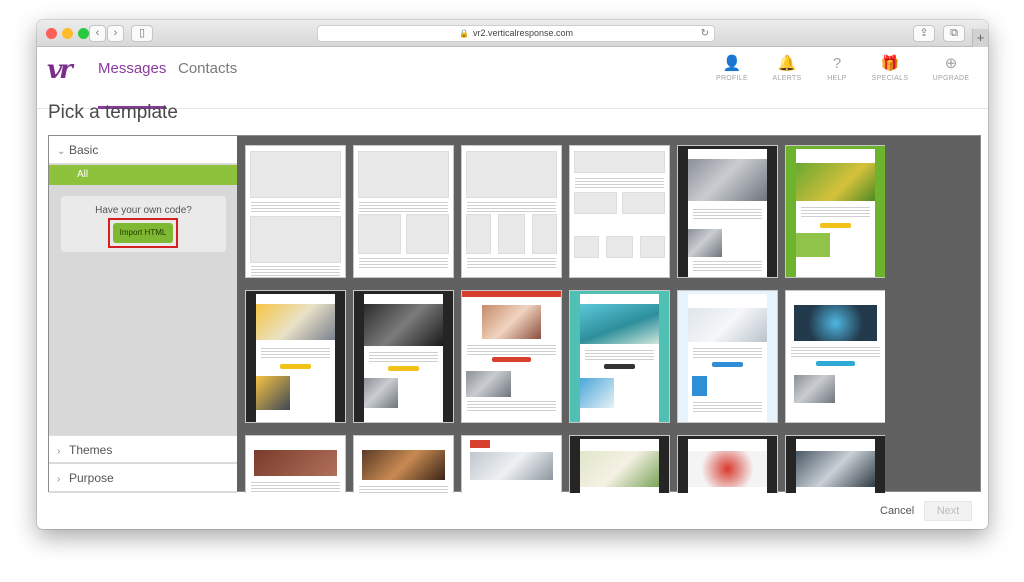 The width and height of the screenshot is (1024, 582). I want to click on own-code-box: Have your own code? Import HTML, so click(143, 224).